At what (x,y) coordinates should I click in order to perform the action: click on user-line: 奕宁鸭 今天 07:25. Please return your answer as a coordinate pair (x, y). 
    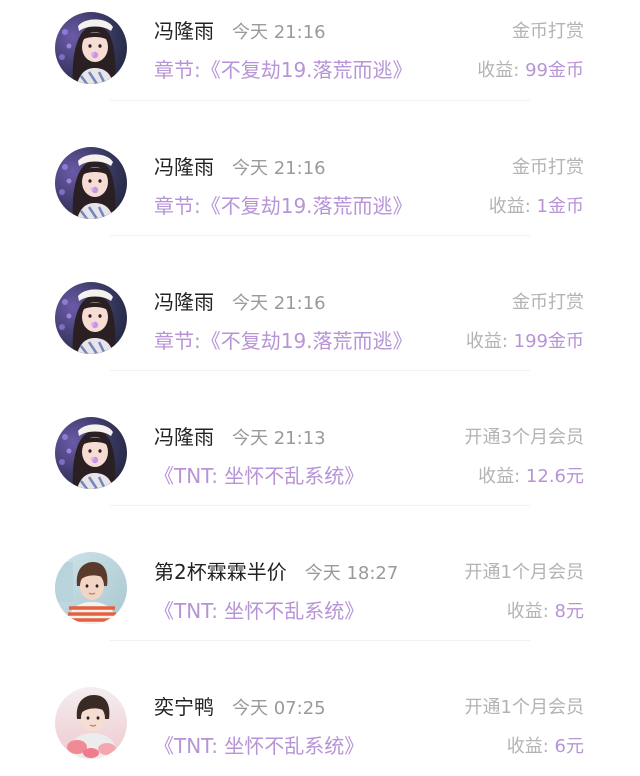
    Looking at the image, I should click on (240, 705).